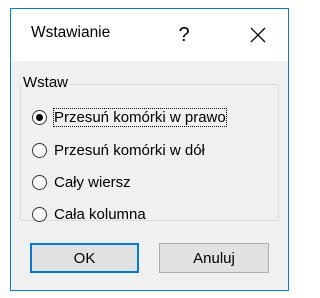  What do you see at coordinates (46, 82) in the screenshot?
I see `group-label: Wstaw` at bounding box center [46, 82].